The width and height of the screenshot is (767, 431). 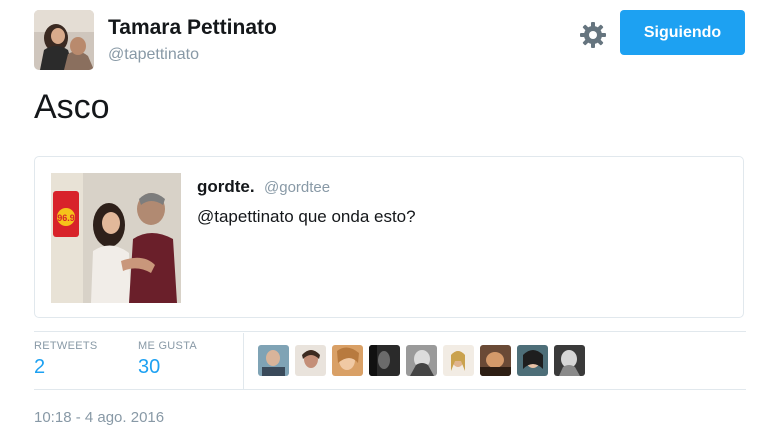 I want to click on author-avatar-image, so click(x=64, y=40).